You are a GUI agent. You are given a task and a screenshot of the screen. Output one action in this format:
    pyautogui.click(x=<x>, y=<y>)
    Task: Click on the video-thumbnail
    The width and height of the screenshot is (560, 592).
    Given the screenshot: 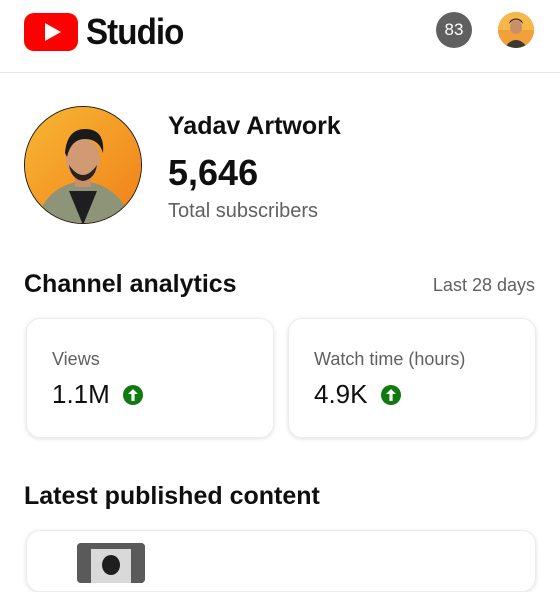 What is the action you would take?
    pyautogui.click(x=111, y=563)
    